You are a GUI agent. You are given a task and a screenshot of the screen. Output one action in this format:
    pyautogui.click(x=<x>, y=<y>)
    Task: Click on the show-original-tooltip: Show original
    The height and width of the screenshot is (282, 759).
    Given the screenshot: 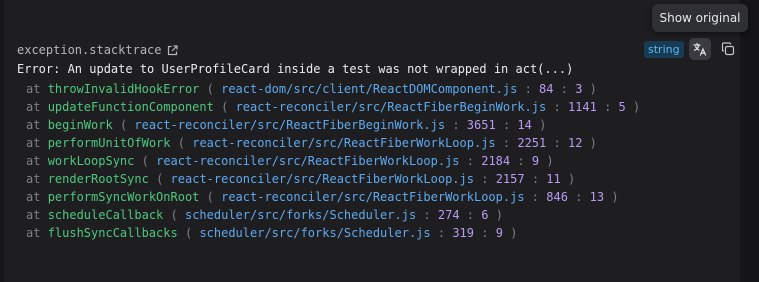 What is the action you would take?
    pyautogui.click(x=700, y=18)
    